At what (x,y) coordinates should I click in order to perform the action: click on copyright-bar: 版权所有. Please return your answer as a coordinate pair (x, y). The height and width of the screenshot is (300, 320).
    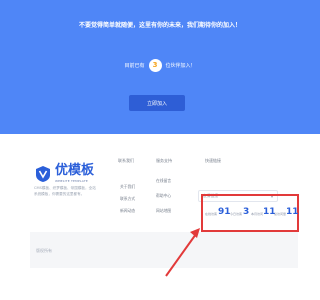
    Looking at the image, I should click on (164, 250).